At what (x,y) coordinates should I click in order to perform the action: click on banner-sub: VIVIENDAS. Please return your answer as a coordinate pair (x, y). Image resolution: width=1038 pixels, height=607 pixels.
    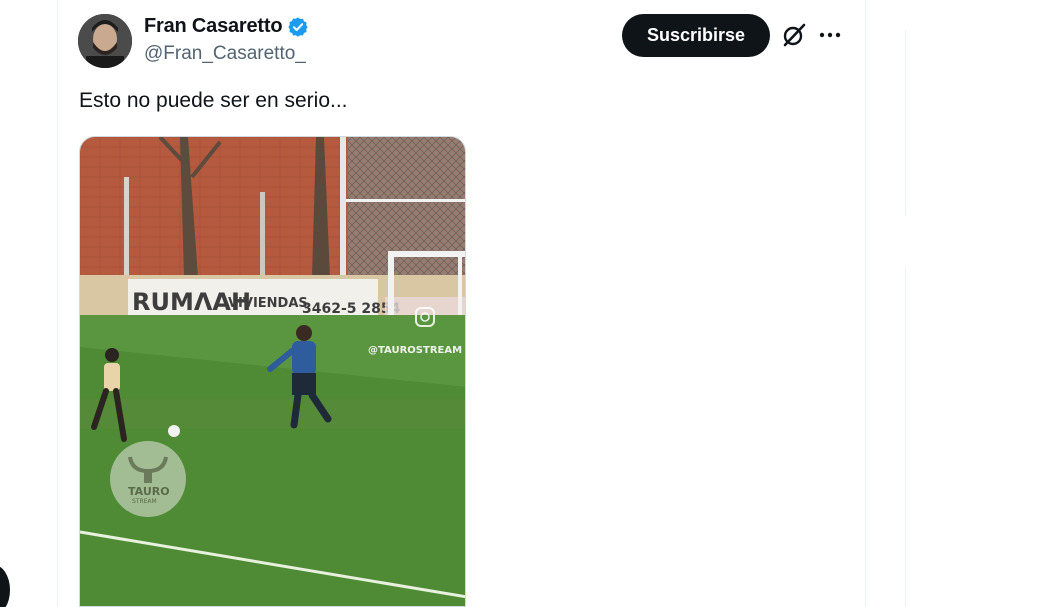
    Looking at the image, I should click on (268, 303).